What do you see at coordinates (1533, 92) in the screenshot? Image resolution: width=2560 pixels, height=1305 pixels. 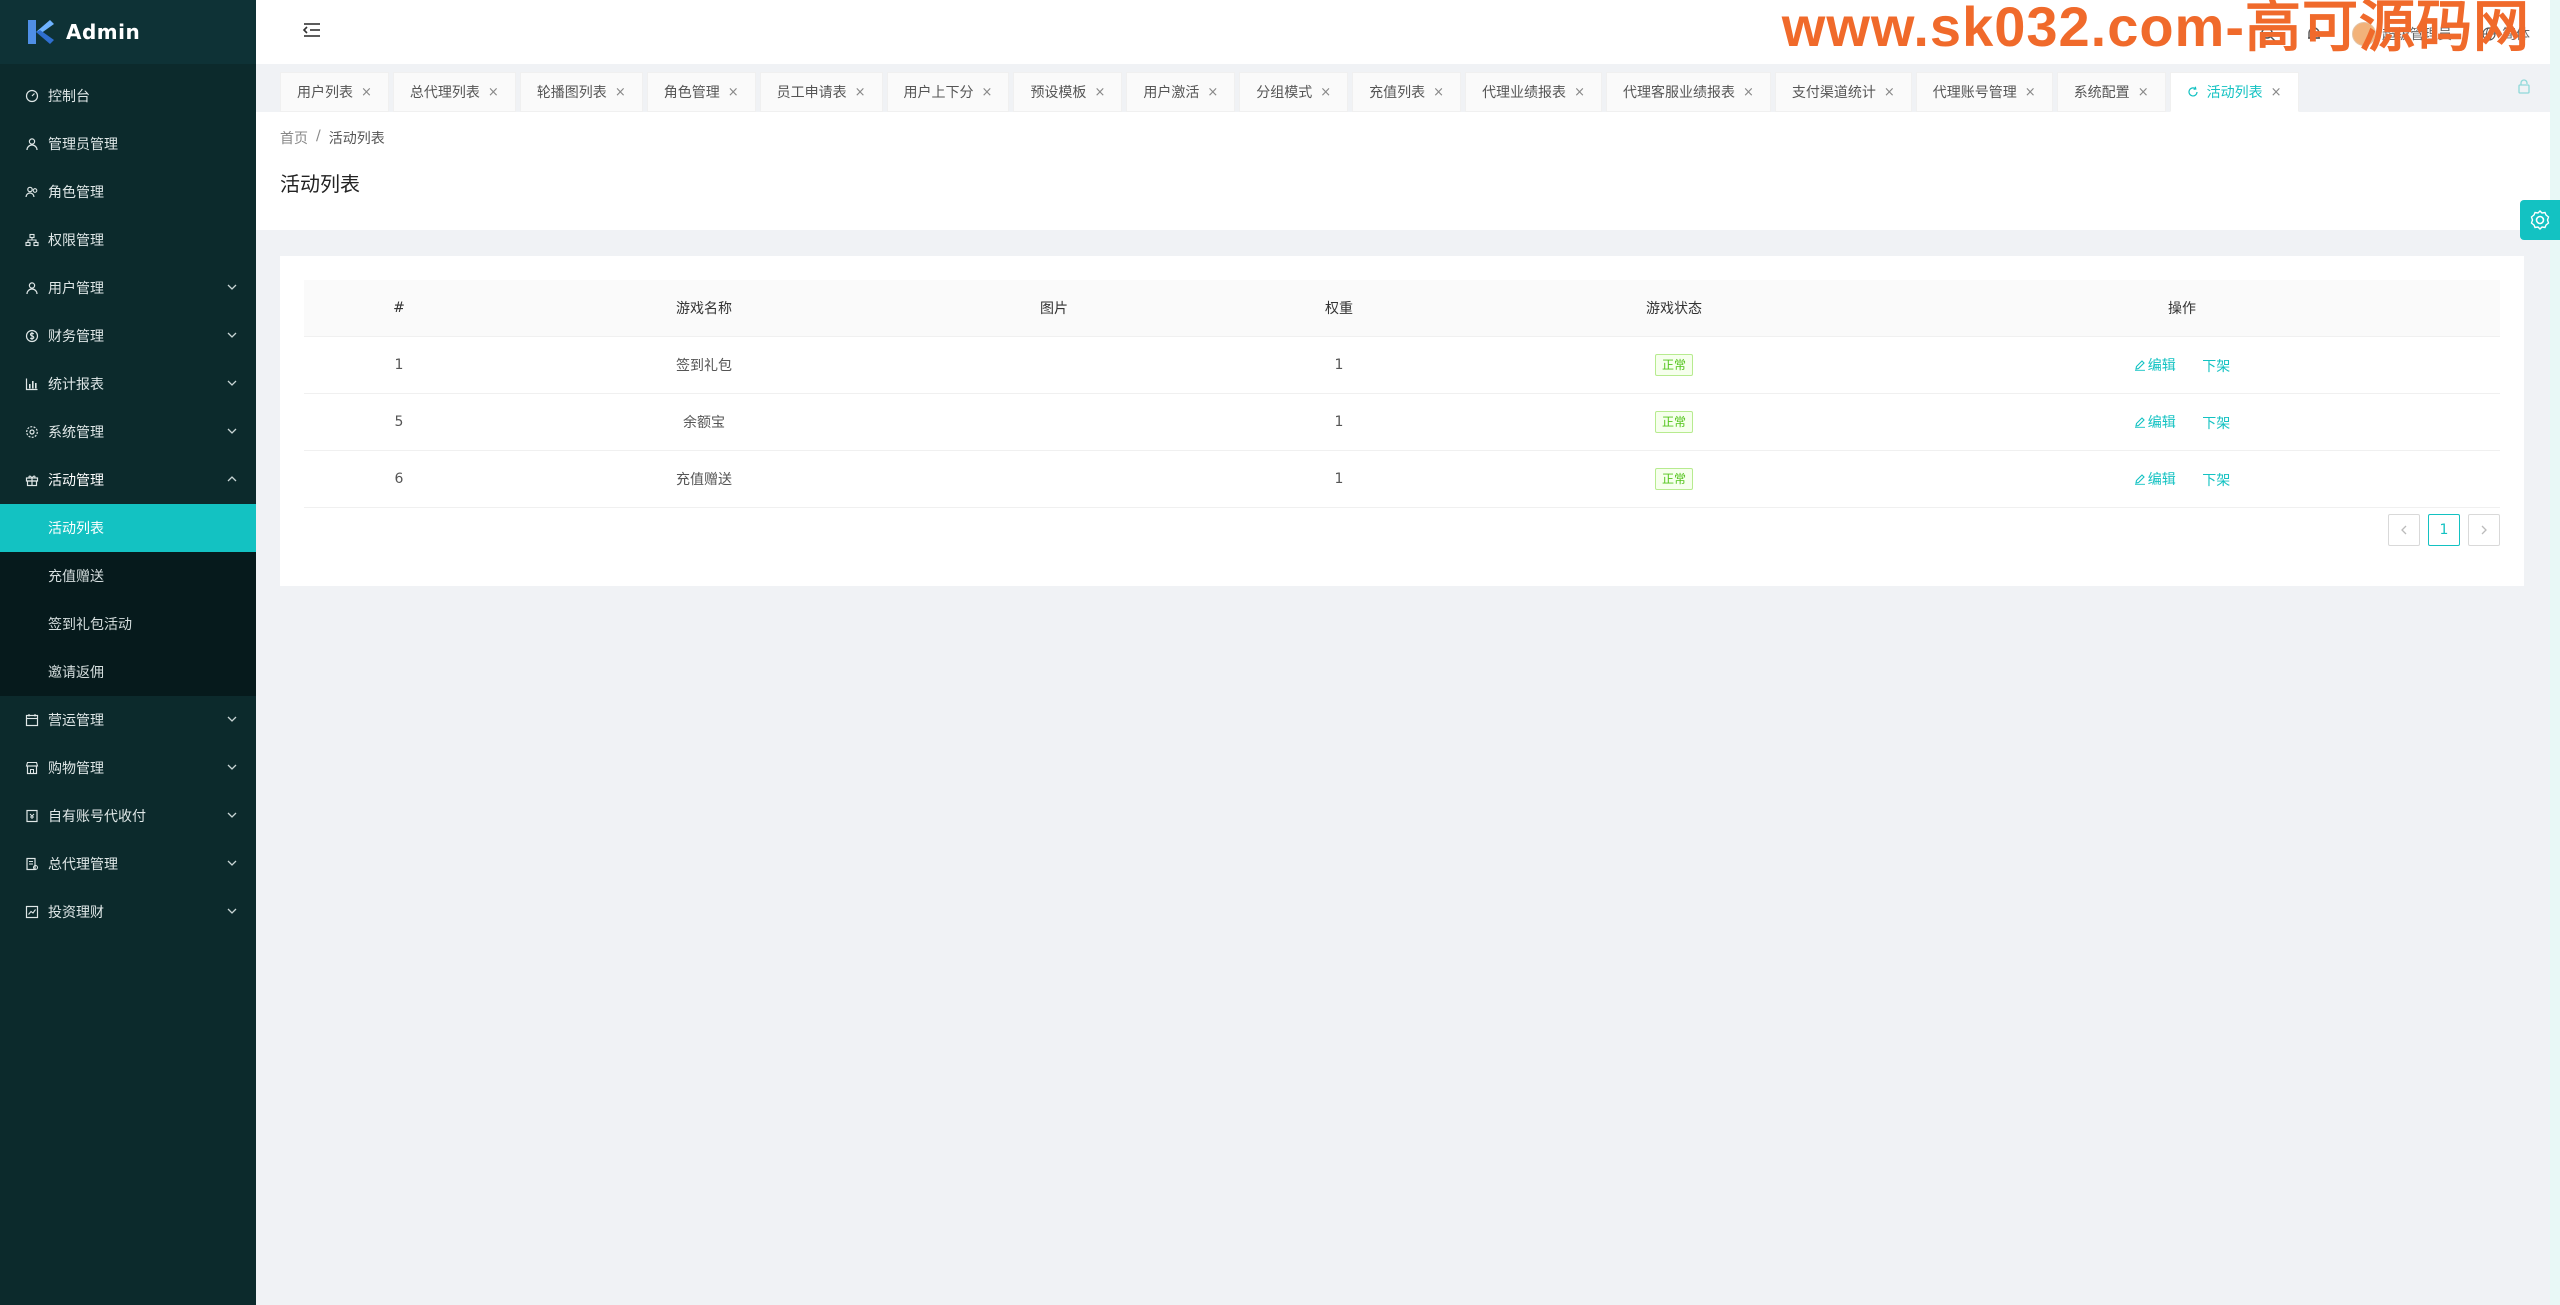 I see `tab-10: 代理业绩报表 ×` at bounding box center [1533, 92].